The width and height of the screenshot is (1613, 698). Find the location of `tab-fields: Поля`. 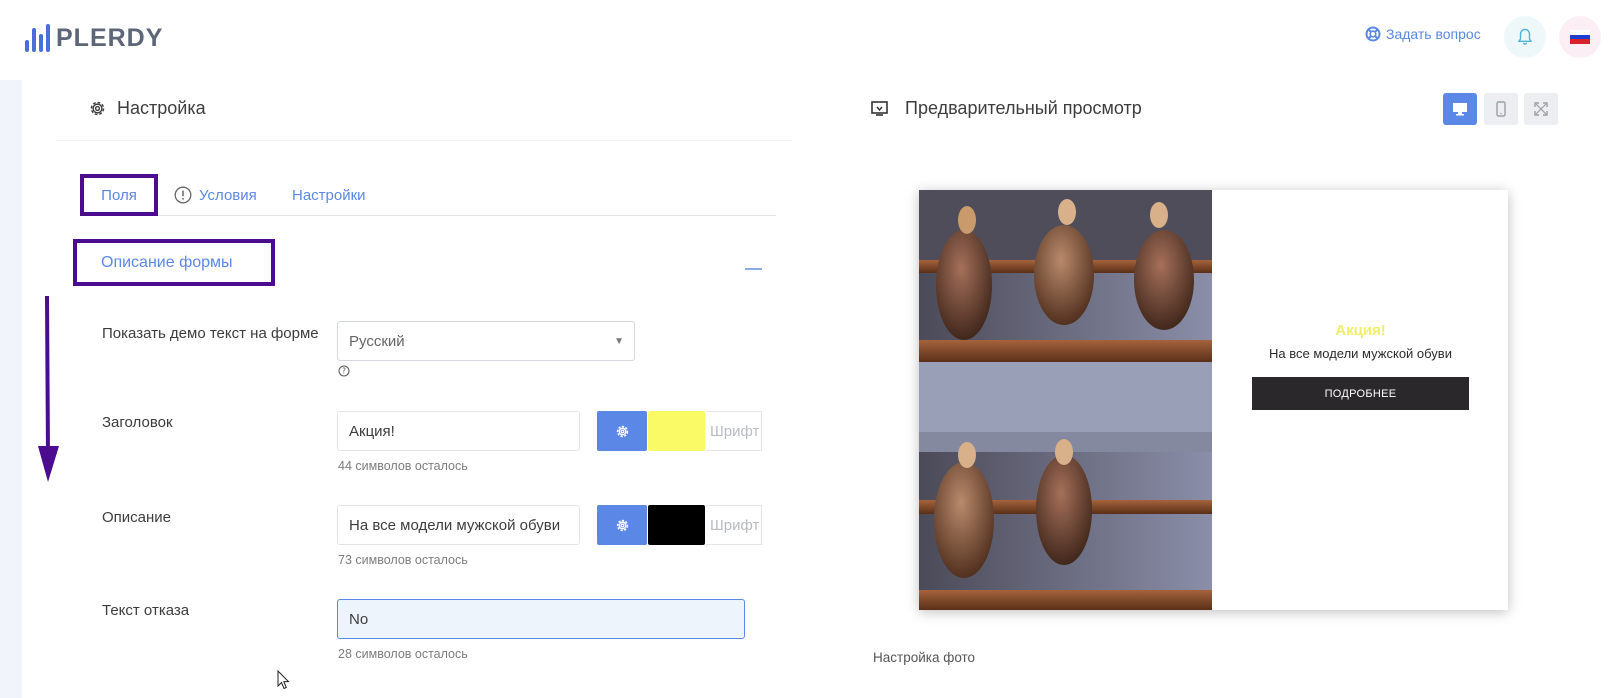

tab-fields: Поля is located at coordinates (119, 195).